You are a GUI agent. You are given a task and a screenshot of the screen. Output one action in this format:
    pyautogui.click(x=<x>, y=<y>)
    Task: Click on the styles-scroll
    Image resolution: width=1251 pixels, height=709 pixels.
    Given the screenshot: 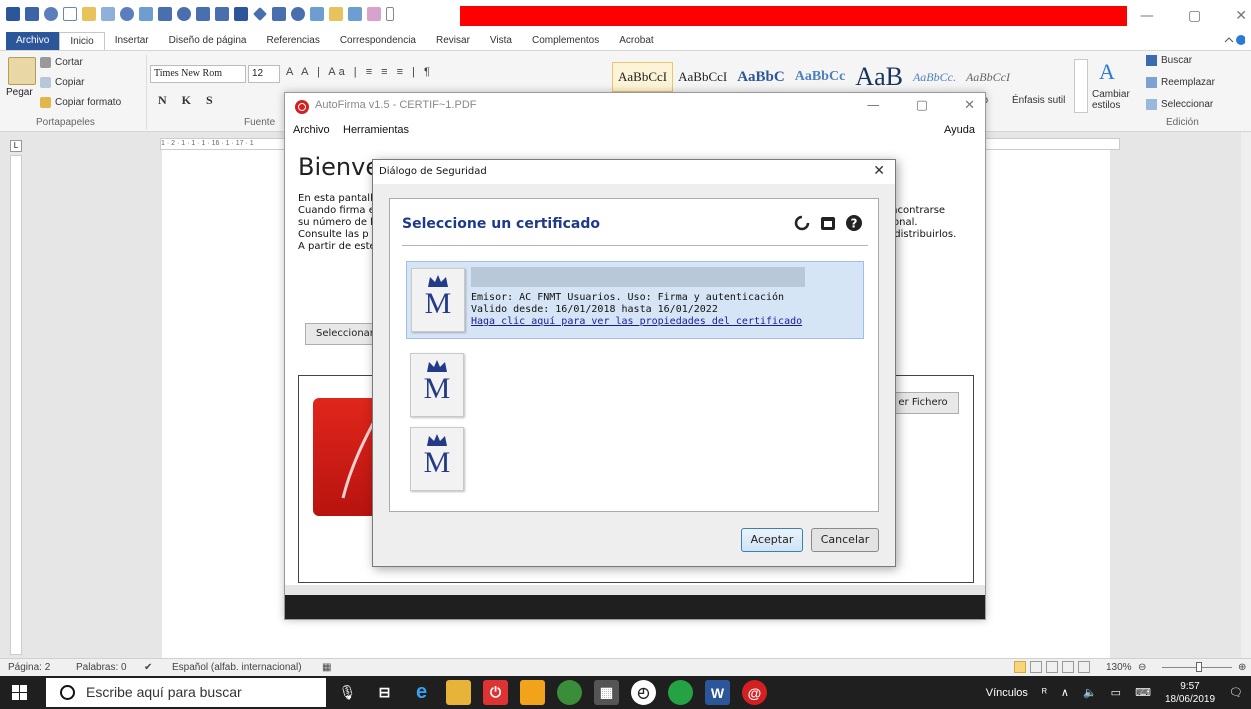 What is the action you would take?
    pyautogui.click(x=1081, y=86)
    